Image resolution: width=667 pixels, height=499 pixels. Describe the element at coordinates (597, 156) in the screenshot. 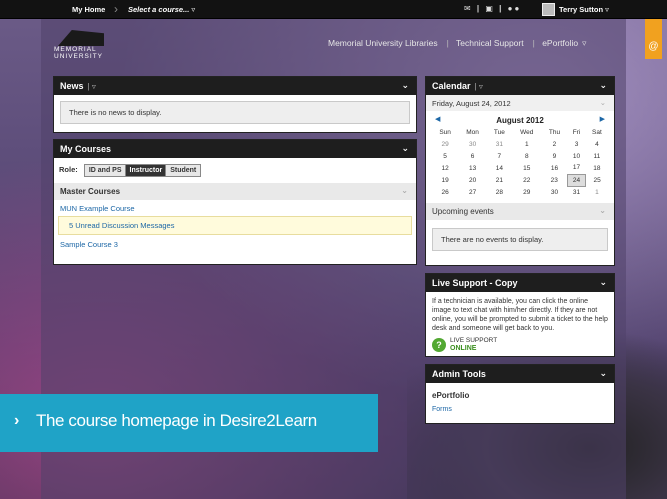

I see `calendar-day: 11` at that location.